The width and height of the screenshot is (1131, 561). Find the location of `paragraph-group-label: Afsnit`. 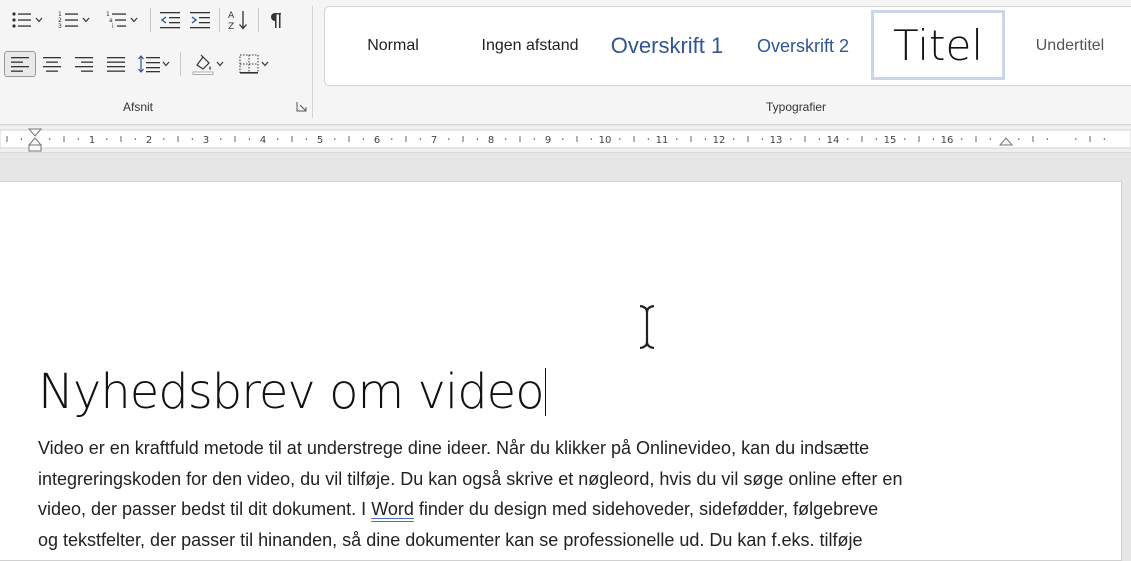

paragraph-group-label: Afsnit is located at coordinates (138, 107).